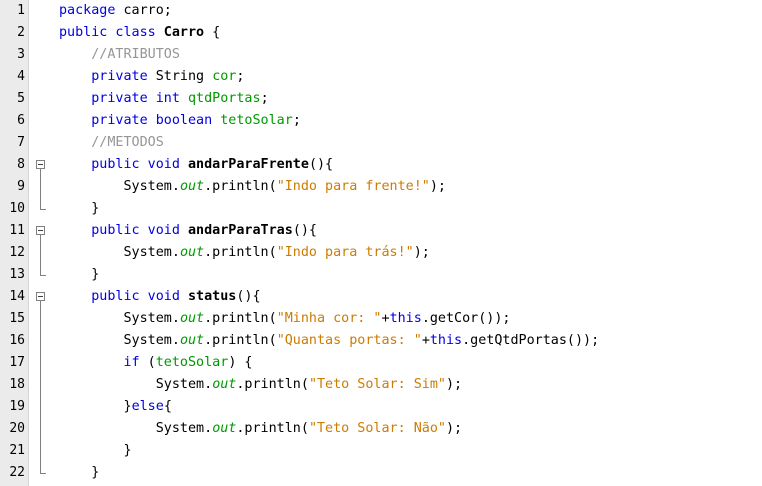  I want to click on code-text: private boolean tetoSolar;, so click(180, 121).